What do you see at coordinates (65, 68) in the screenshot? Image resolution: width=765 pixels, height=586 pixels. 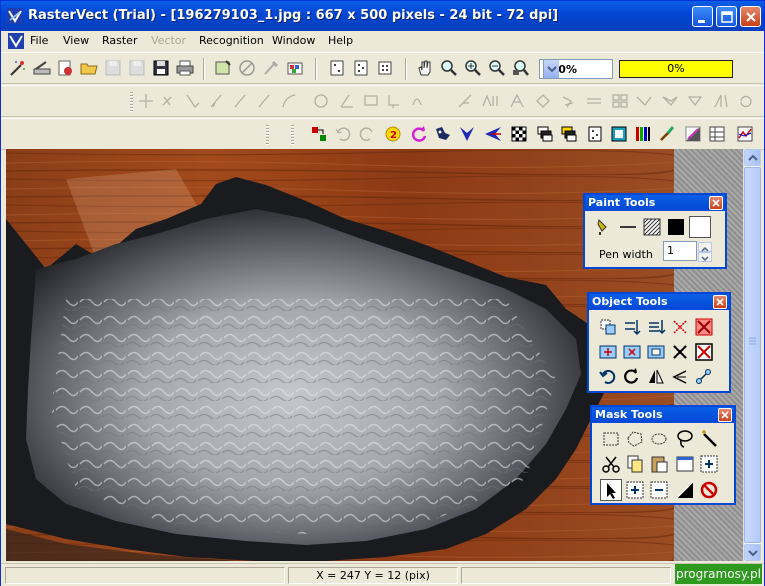 I see `new-file-icon` at bounding box center [65, 68].